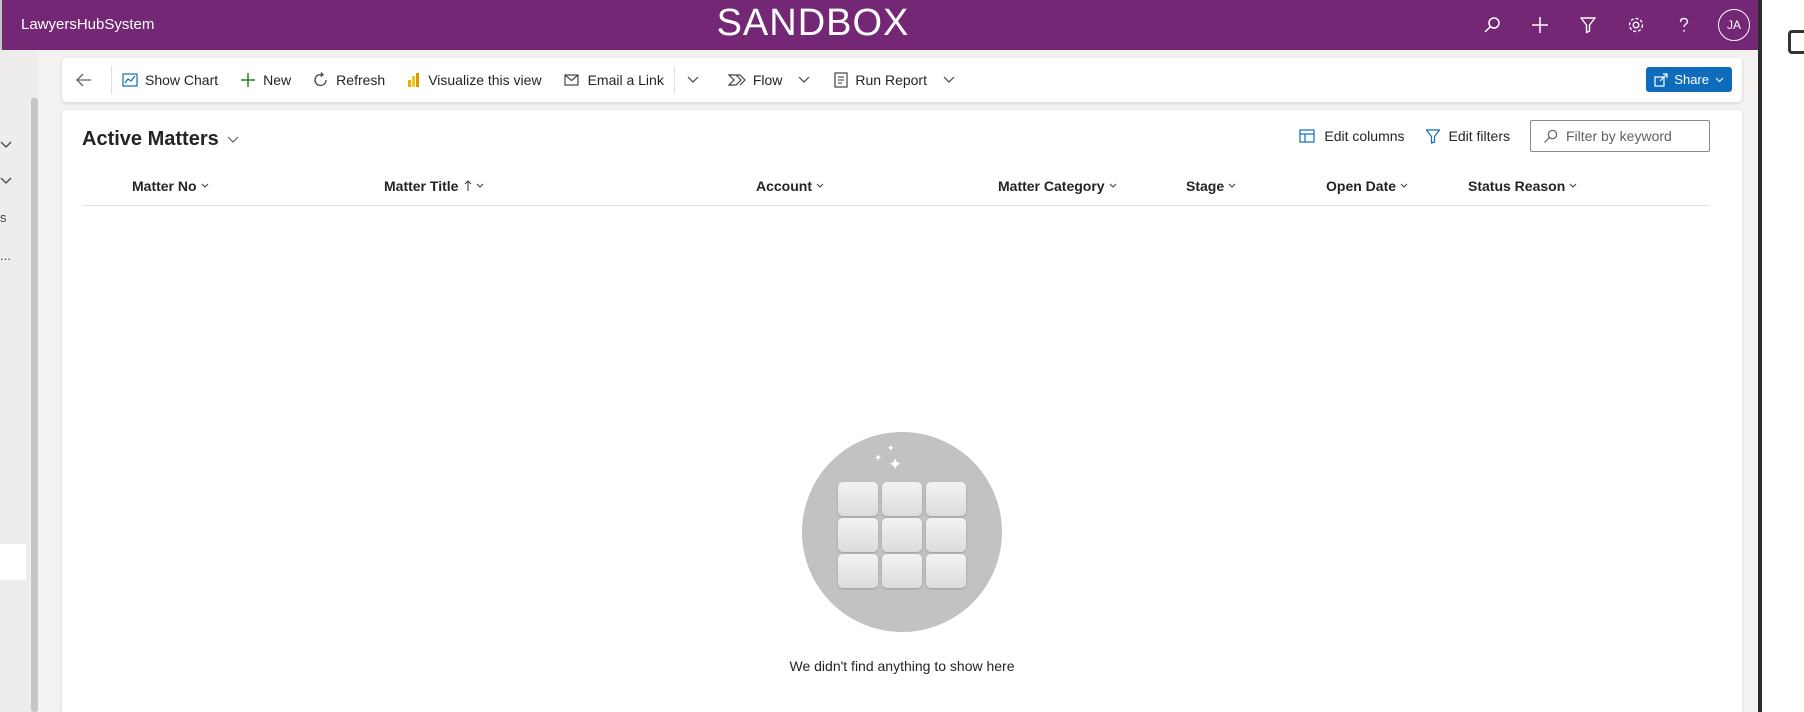 The image size is (1804, 712). I want to click on app-icon, so click(1796, 42).